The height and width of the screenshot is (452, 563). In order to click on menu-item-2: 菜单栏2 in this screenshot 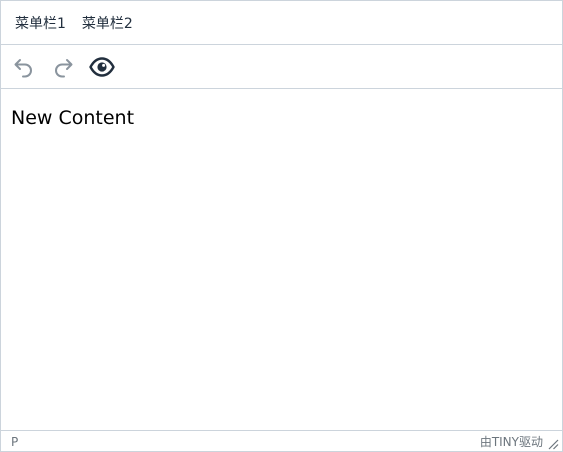, I will do `click(107, 23)`.